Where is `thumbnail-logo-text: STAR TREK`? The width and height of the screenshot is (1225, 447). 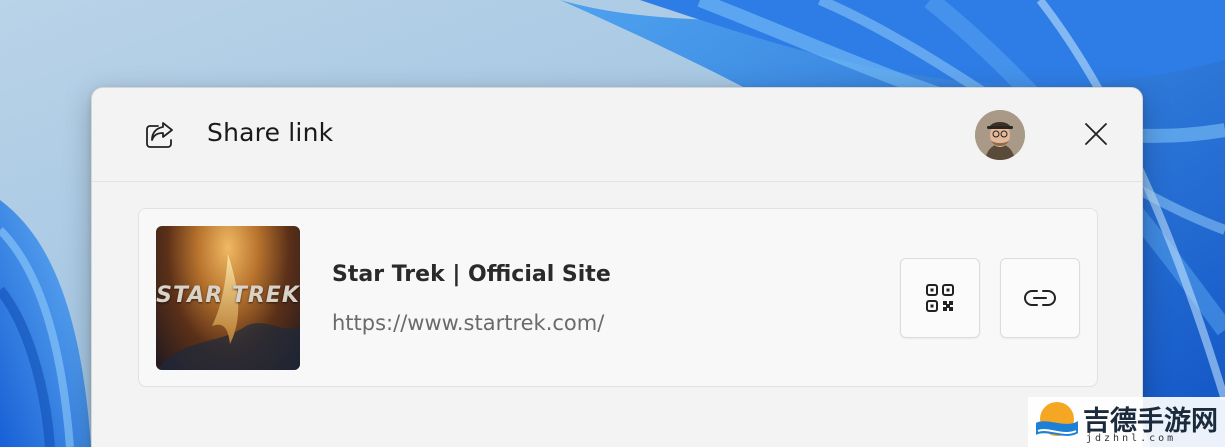 thumbnail-logo-text: STAR TREK is located at coordinates (228, 295).